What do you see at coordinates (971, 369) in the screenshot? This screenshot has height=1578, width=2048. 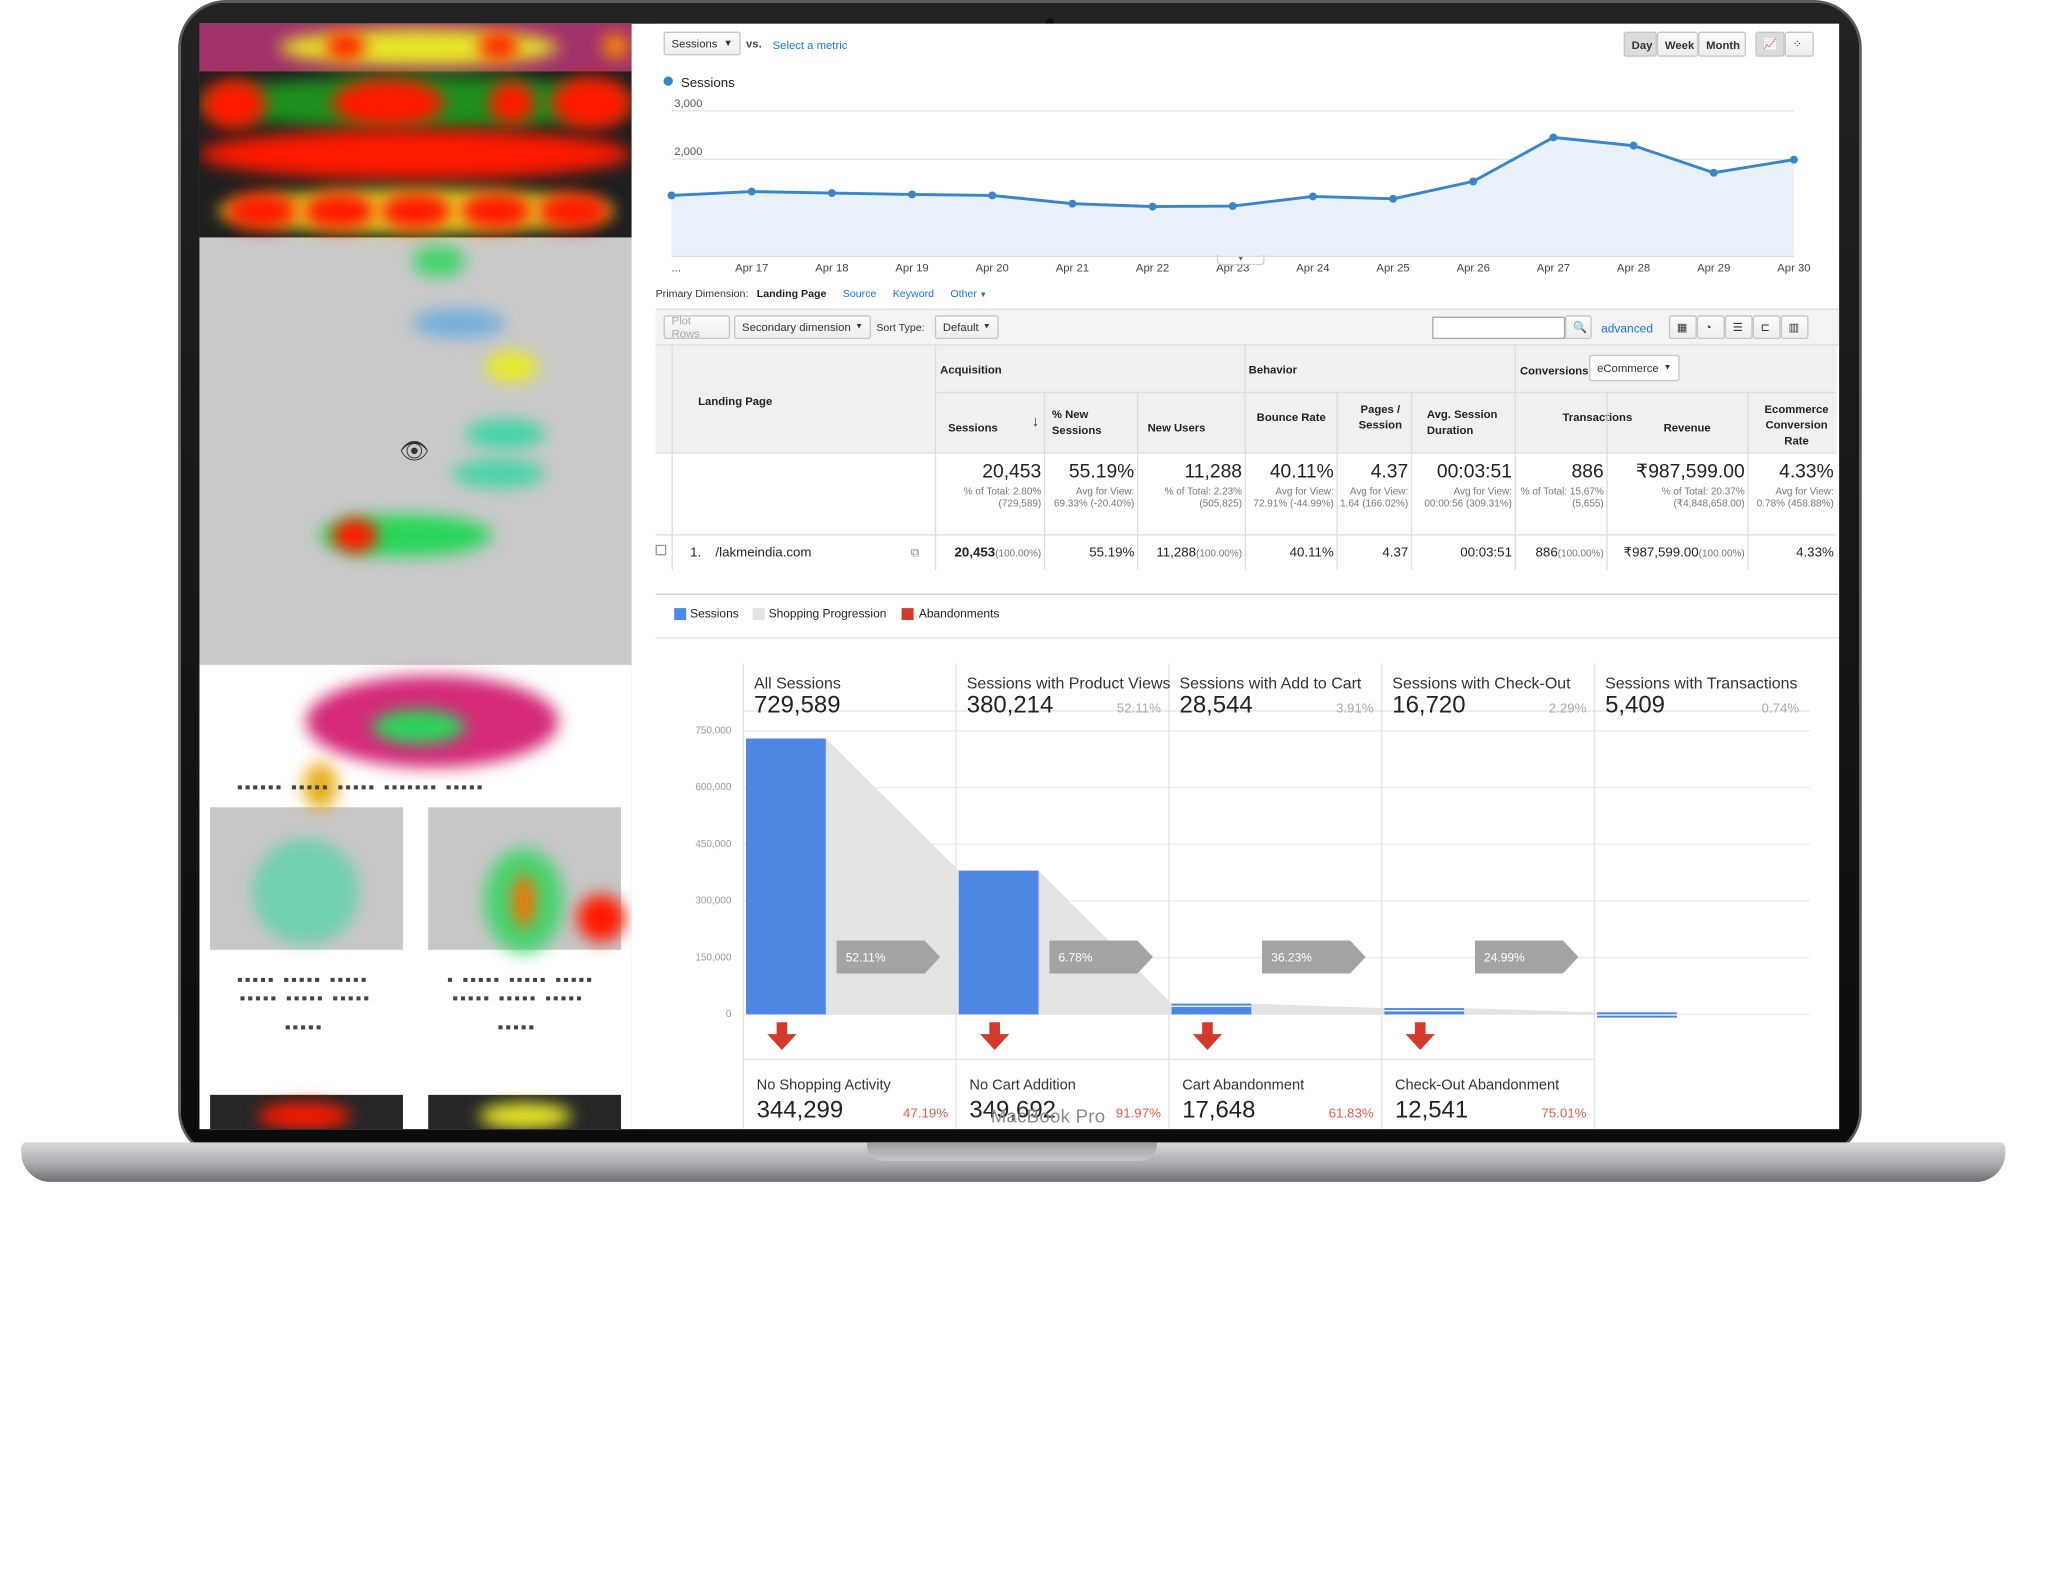 I see `group-acquisition: Acquisition` at bounding box center [971, 369].